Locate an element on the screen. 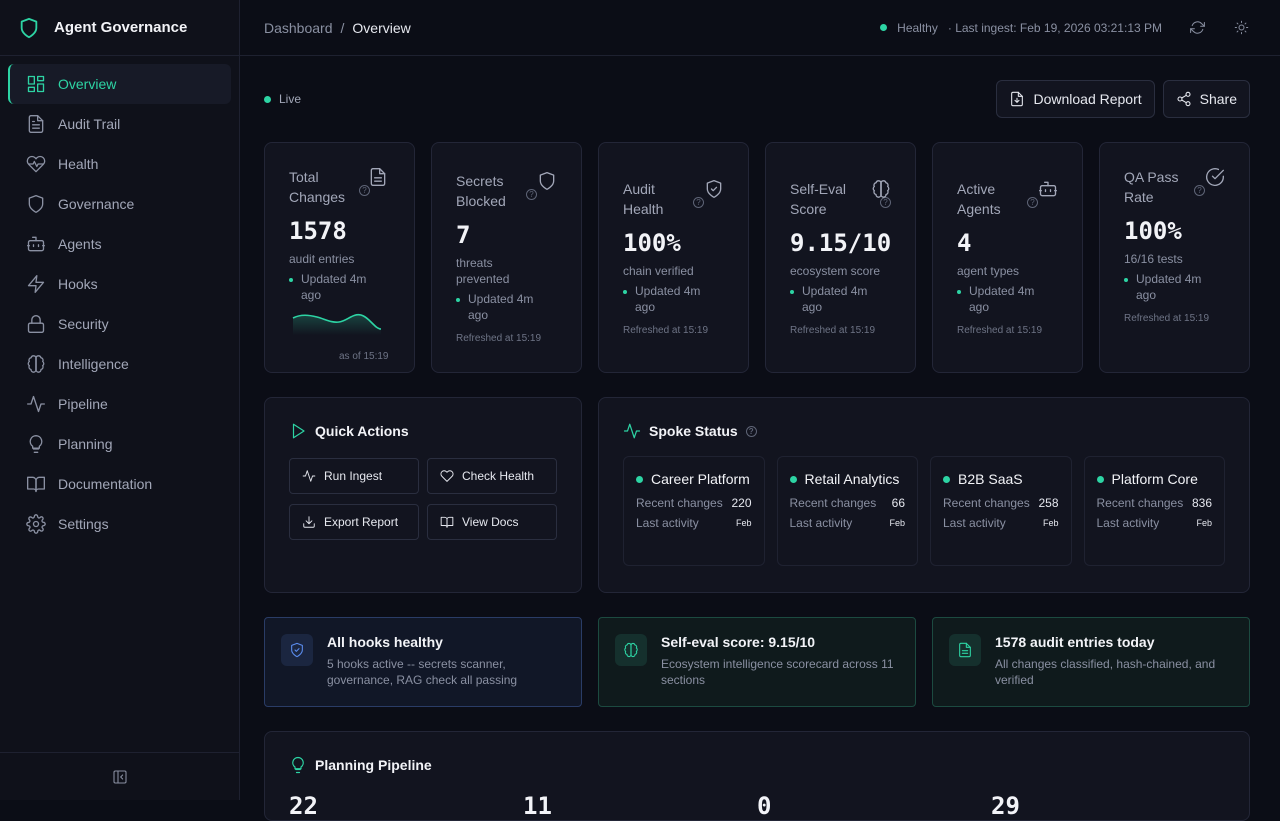 This screenshot has height=821, width=1280. sidebar-item-health: Health is located at coordinates (119, 164).